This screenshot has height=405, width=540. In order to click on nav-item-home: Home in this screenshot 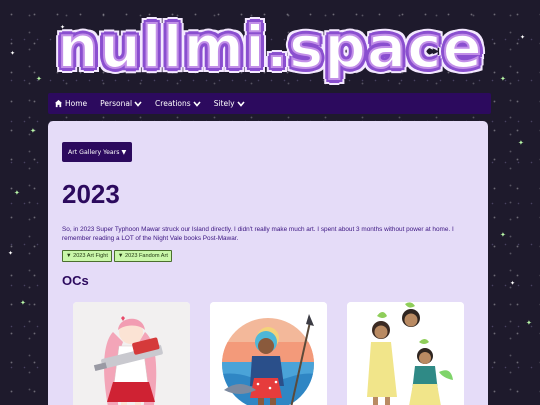, I will do `click(70, 103)`.